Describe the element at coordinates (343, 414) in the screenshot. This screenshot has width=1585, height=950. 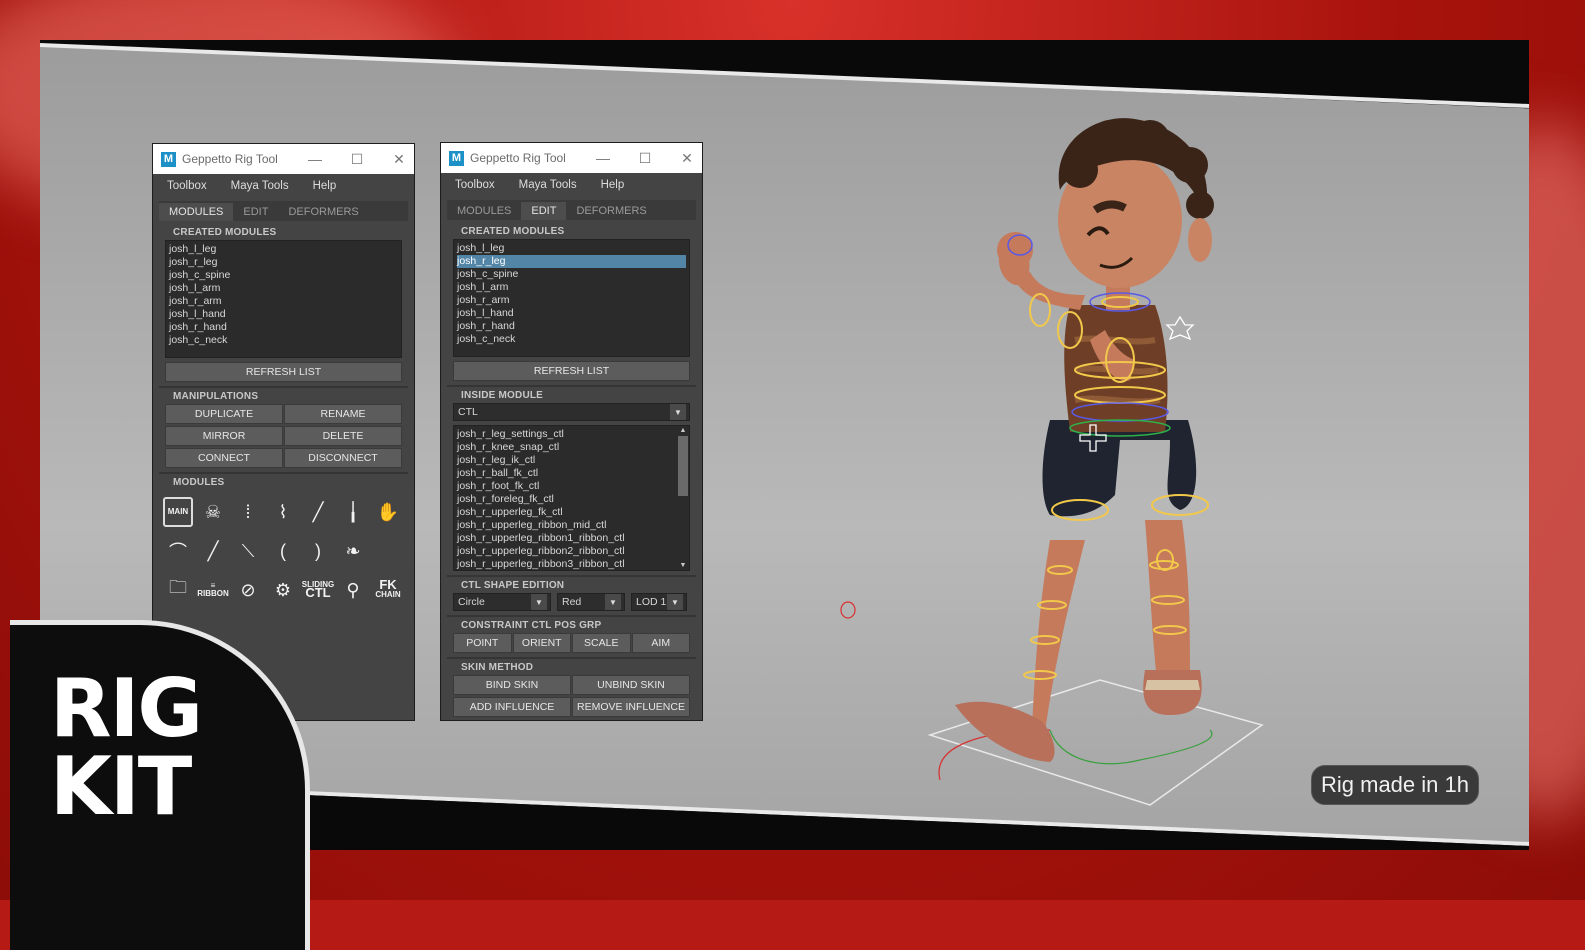
I see `rename-button: RENAME` at that location.